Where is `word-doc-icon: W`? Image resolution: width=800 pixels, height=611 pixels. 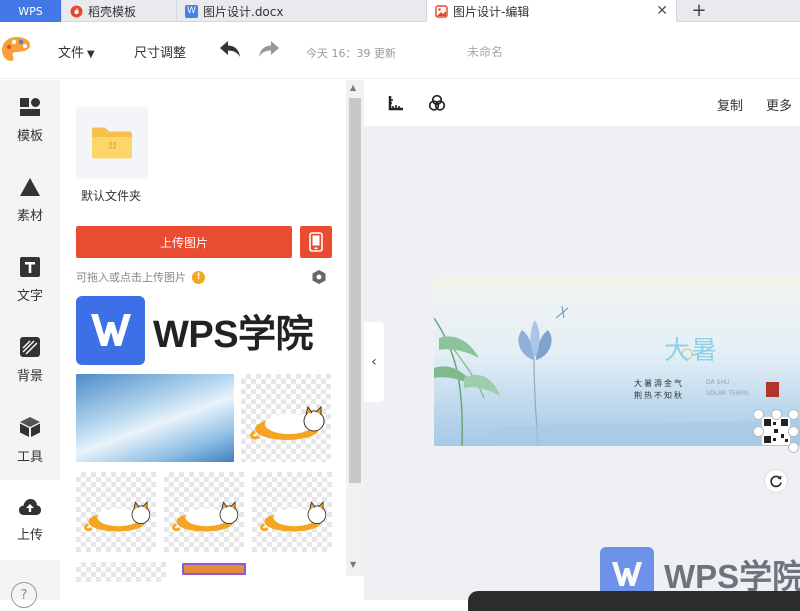
word-doc-icon: W is located at coordinates (191, 11).